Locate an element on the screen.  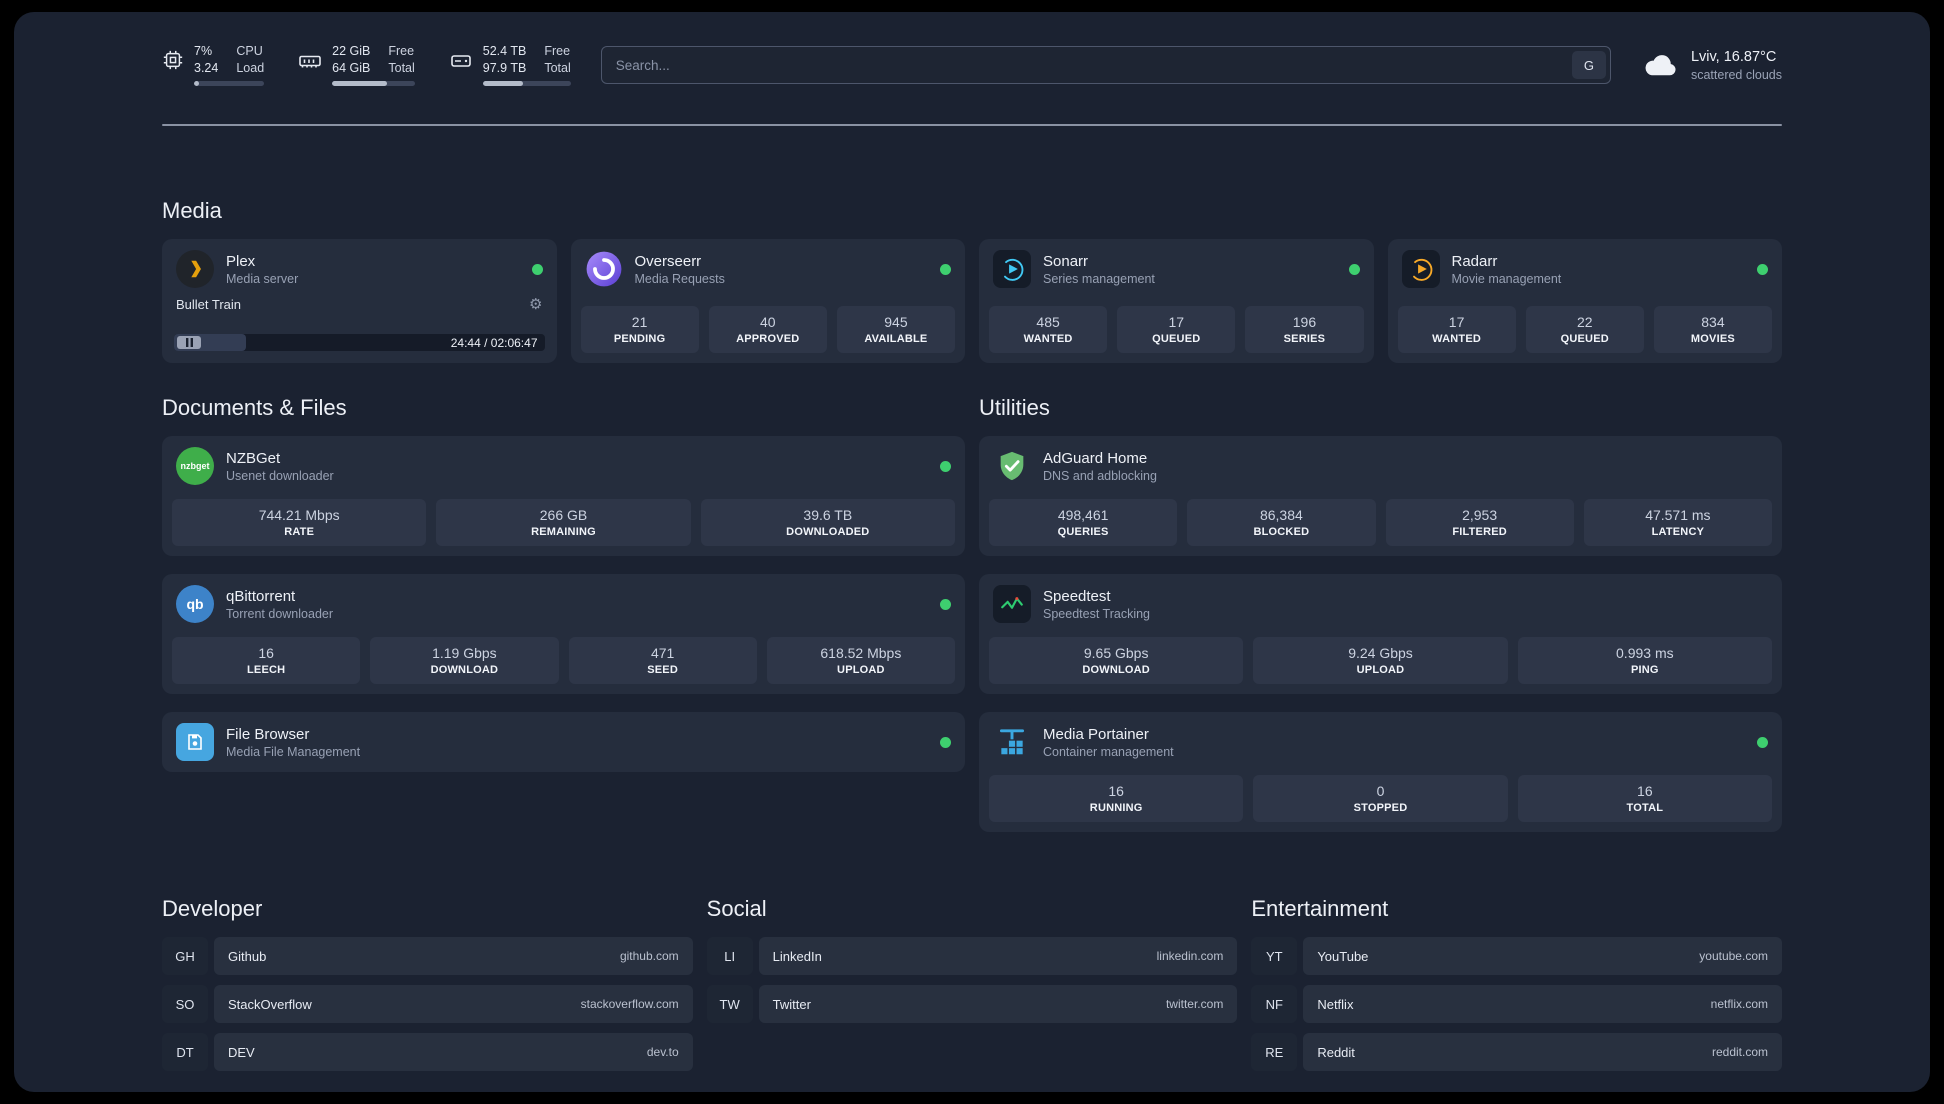
cpu-label-1: CPU is located at coordinates (249, 51).